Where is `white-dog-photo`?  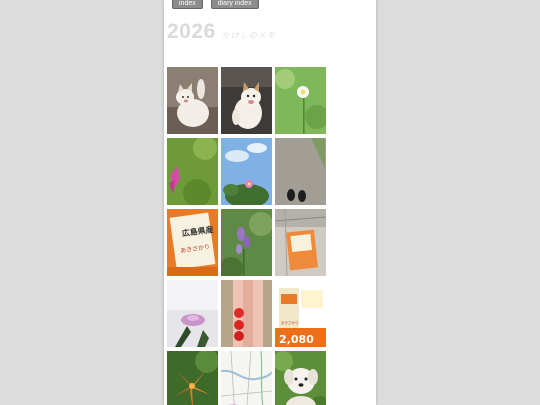
white-dog-photo is located at coordinates (300, 378).